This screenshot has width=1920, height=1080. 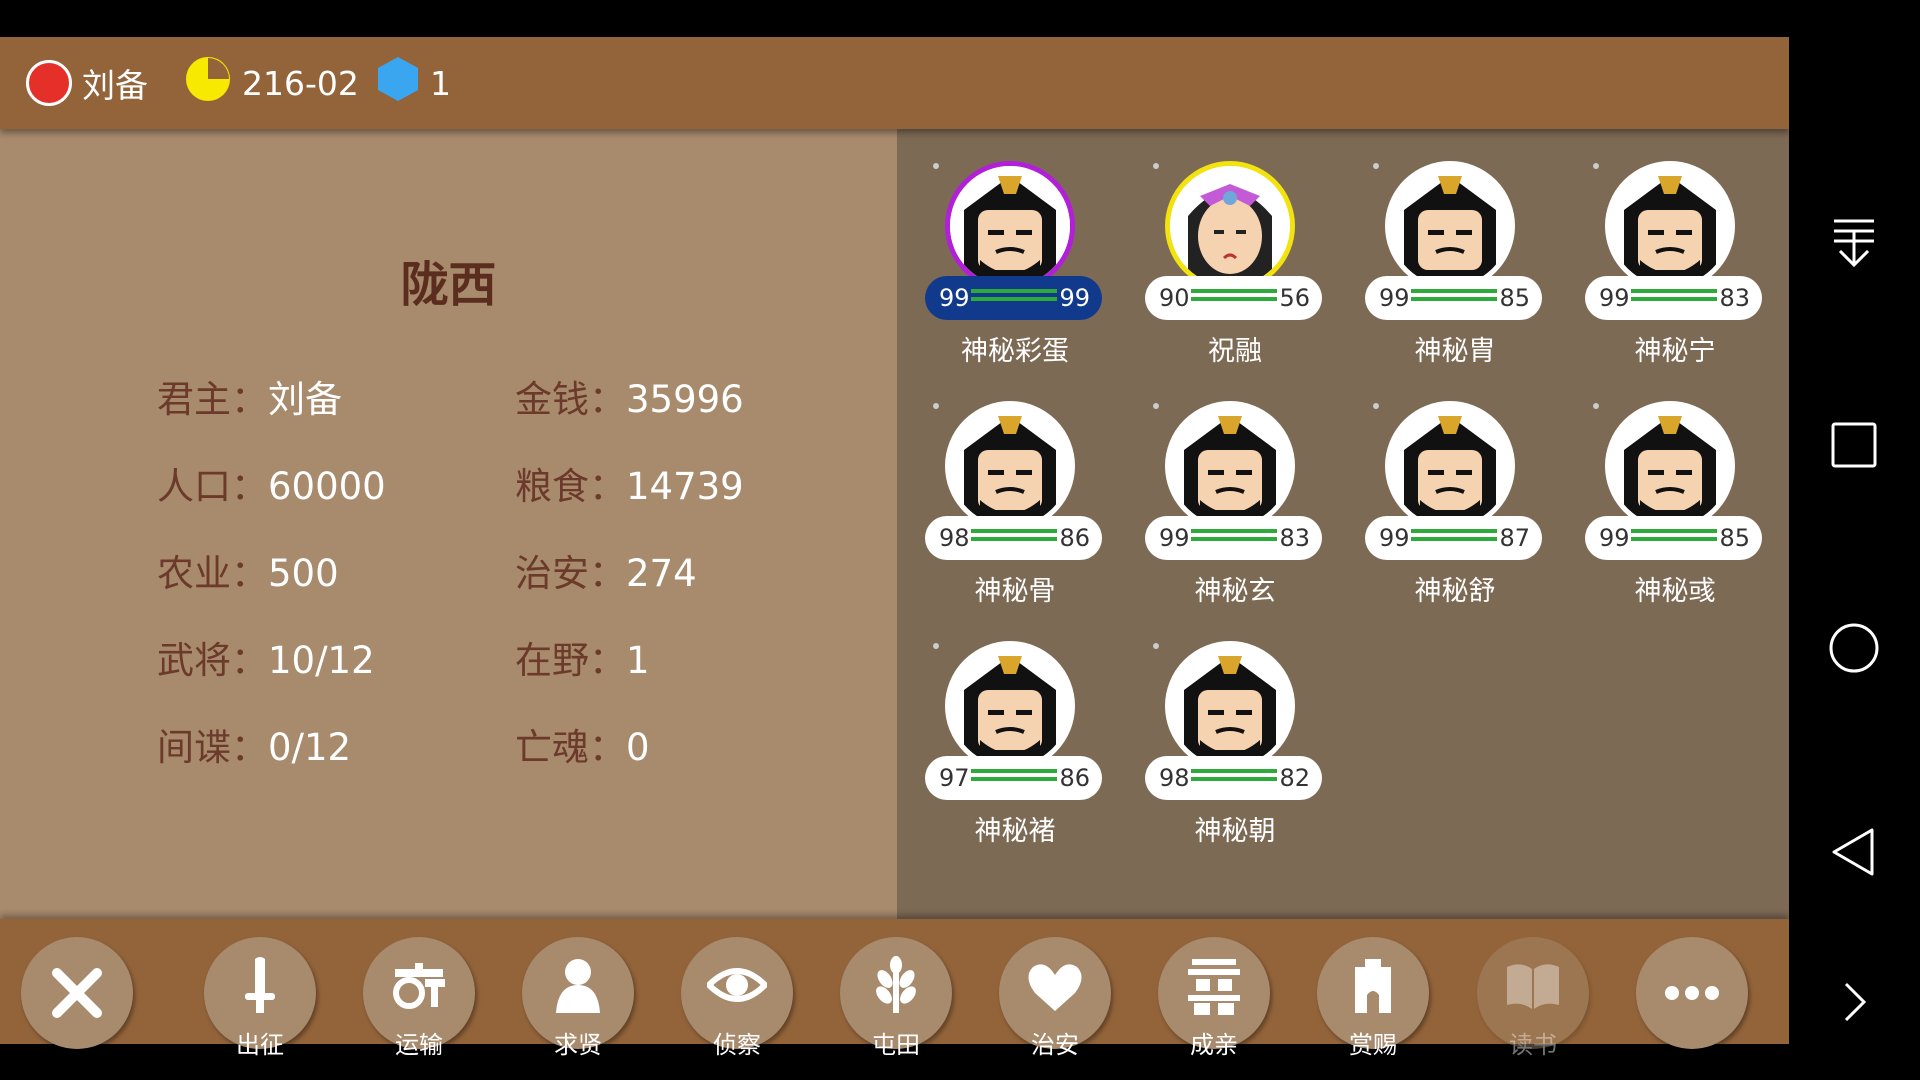 I want to click on general-card: 90 56 祝融, so click(x=1235, y=264).